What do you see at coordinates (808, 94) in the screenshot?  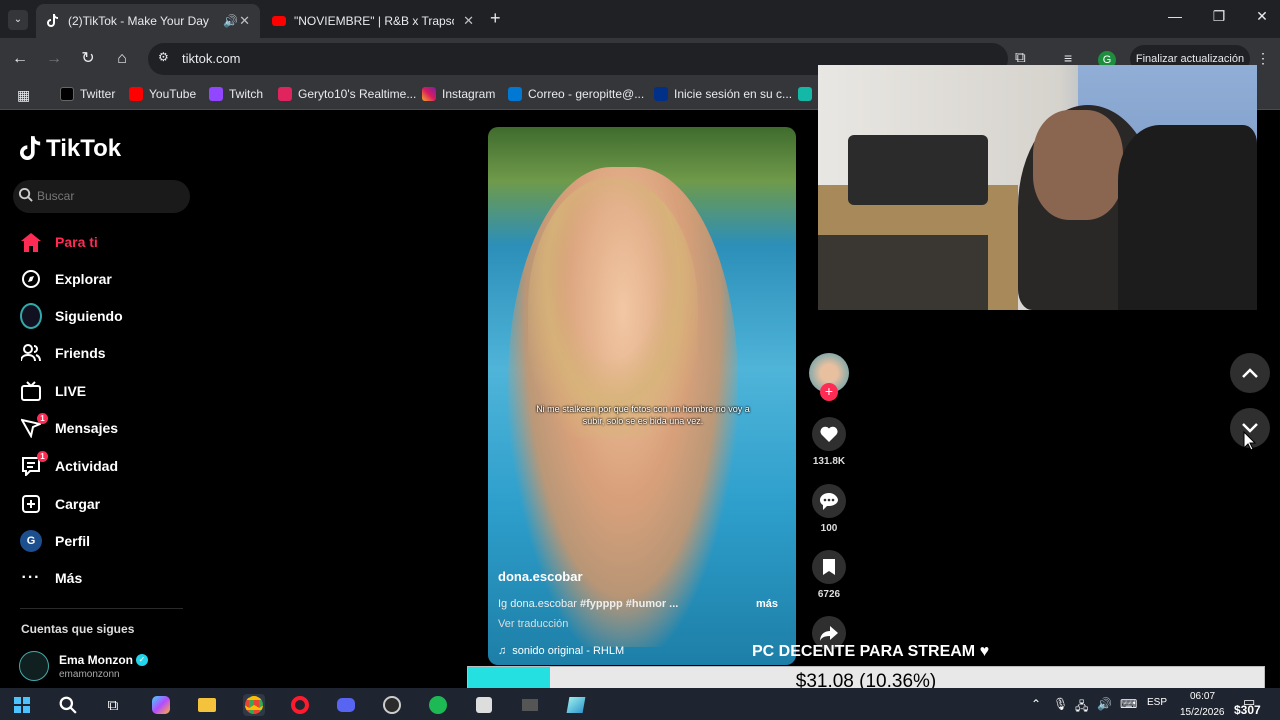 I see `bookmark-more-icon` at bounding box center [808, 94].